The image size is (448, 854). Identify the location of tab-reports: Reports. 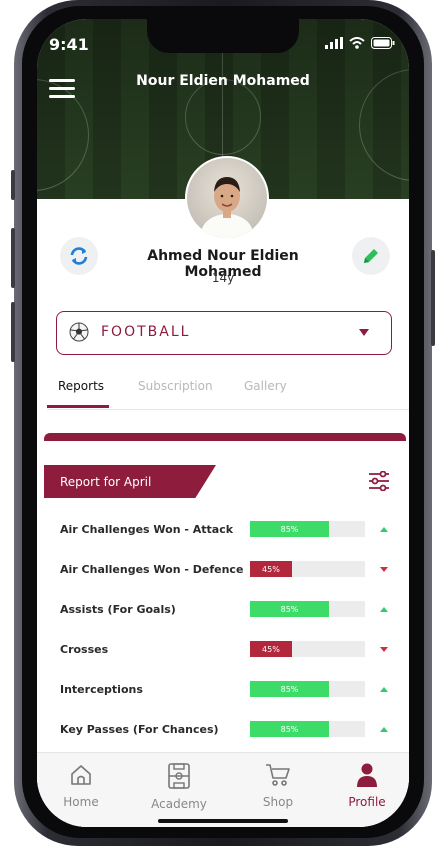
(81, 386).